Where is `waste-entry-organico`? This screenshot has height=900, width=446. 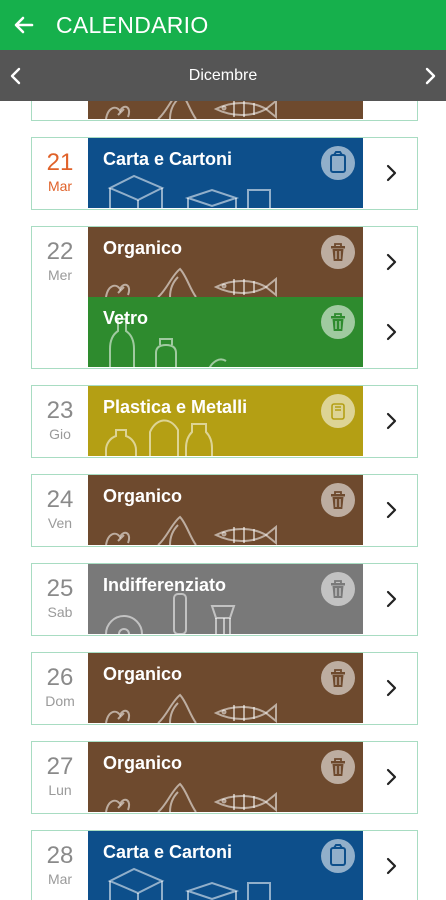
waste-entry-organico is located at coordinates (225, 110).